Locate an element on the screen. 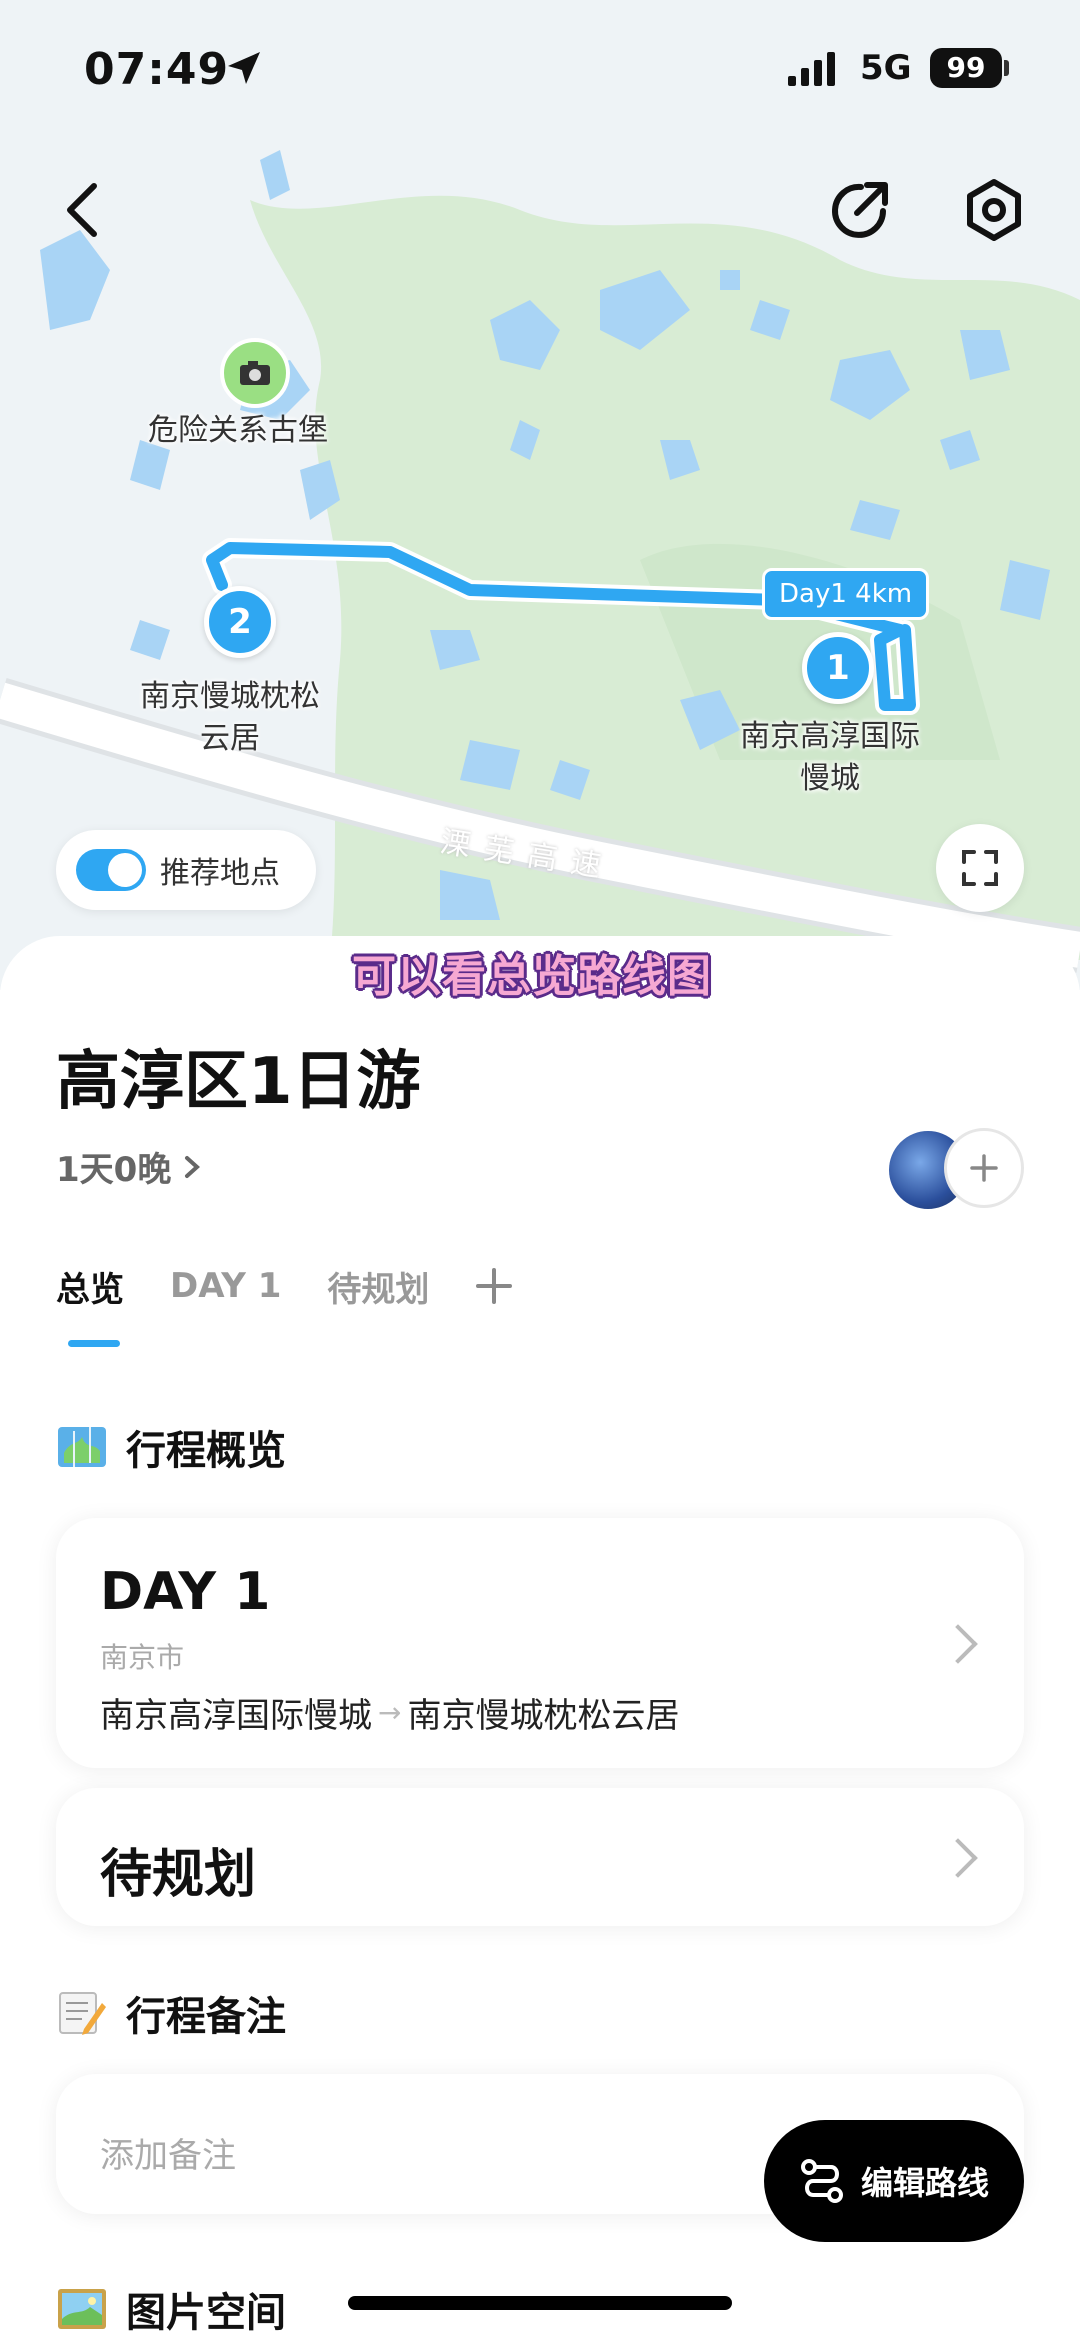  edit-route-button: 编辑路线 is located at coordinates (894, 2181).